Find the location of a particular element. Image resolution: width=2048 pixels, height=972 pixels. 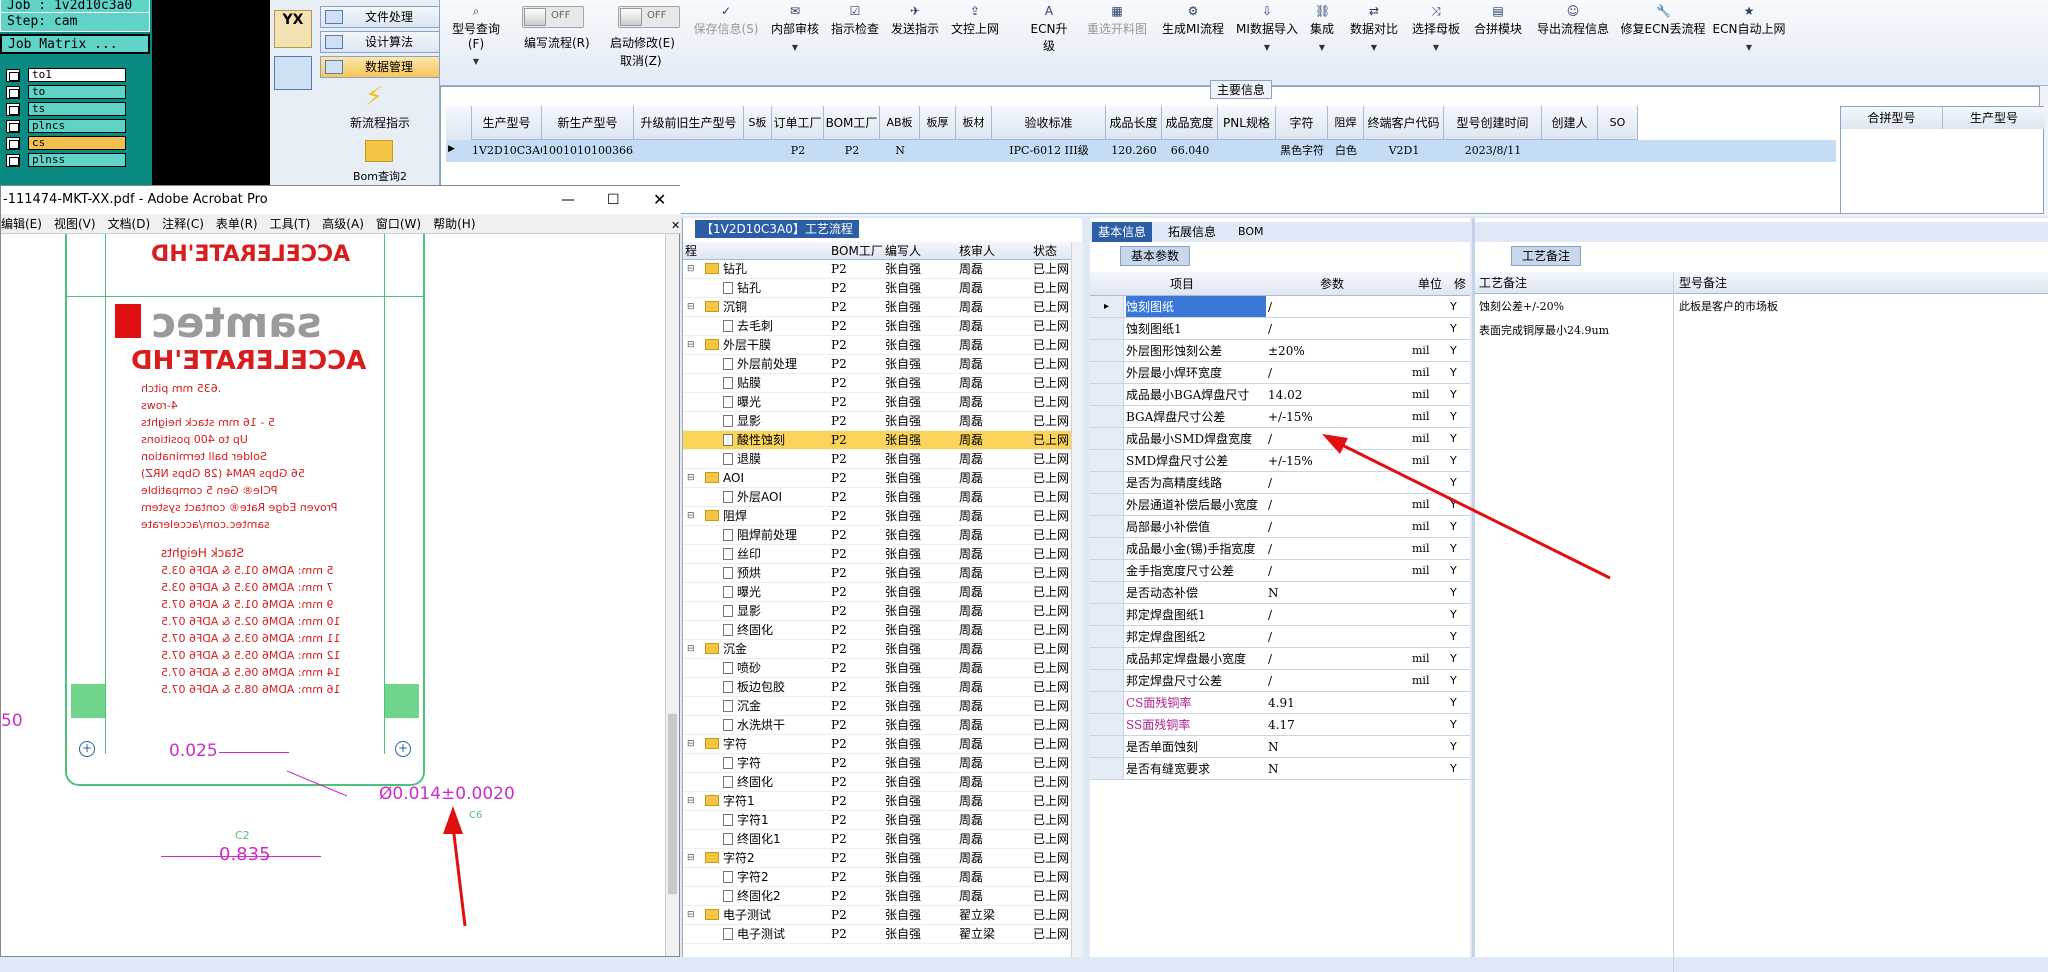

main-header-cell: 型号创建时间 is located at coordinates (1493, 123).